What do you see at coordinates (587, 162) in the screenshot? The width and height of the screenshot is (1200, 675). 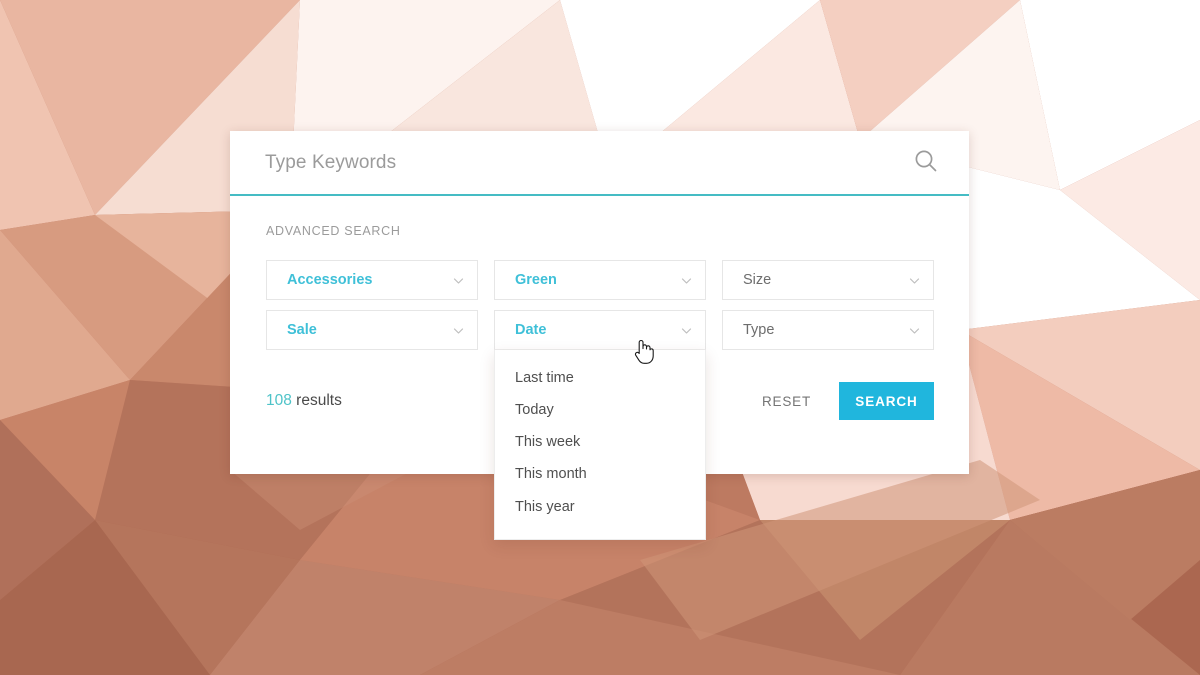 I see `search-input` at bounding box center [587, 162].